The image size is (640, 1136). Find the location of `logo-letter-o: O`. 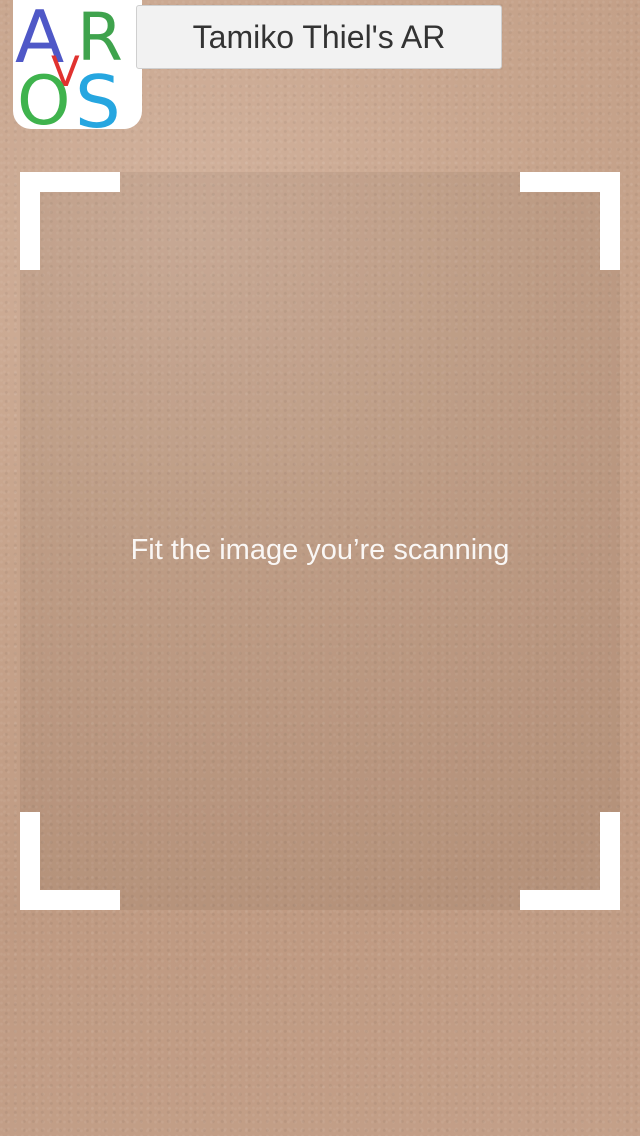

logo-letter-o: O is located at coordinates (44, 95).